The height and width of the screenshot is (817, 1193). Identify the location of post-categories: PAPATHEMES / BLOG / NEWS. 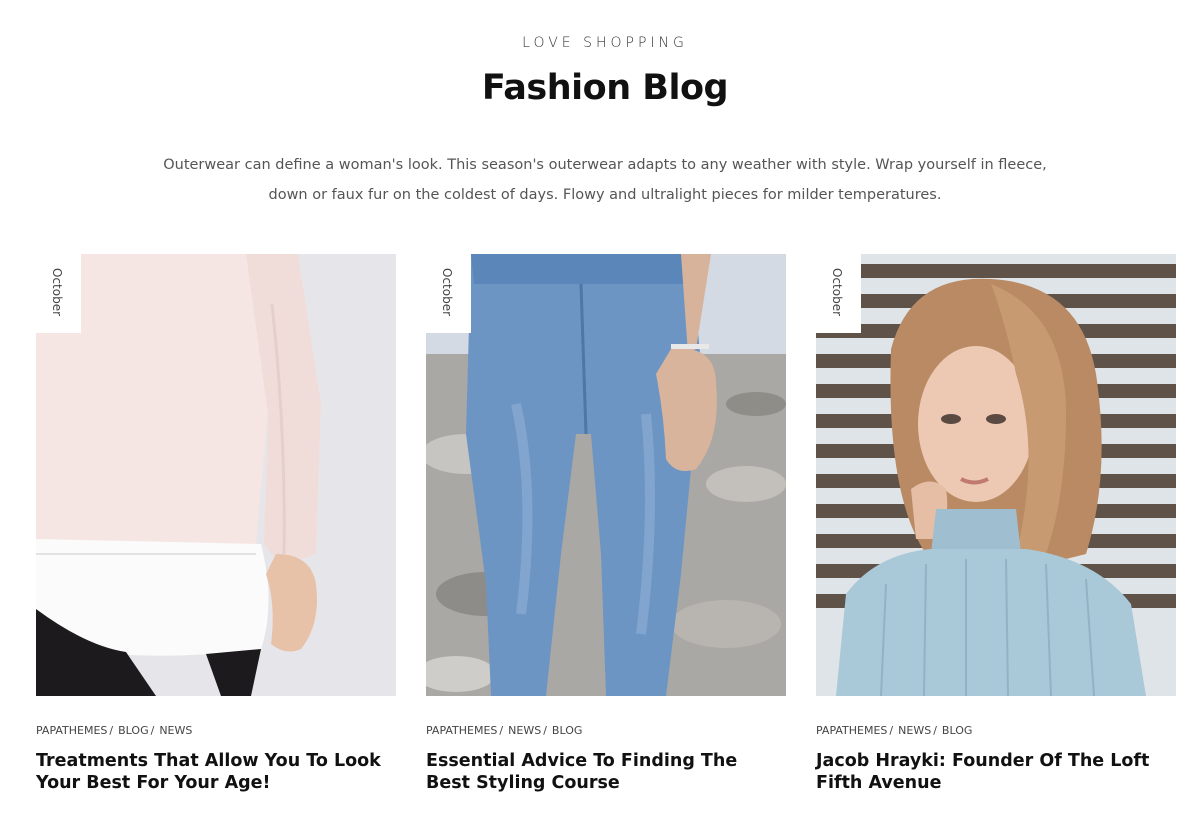
(114, 730).